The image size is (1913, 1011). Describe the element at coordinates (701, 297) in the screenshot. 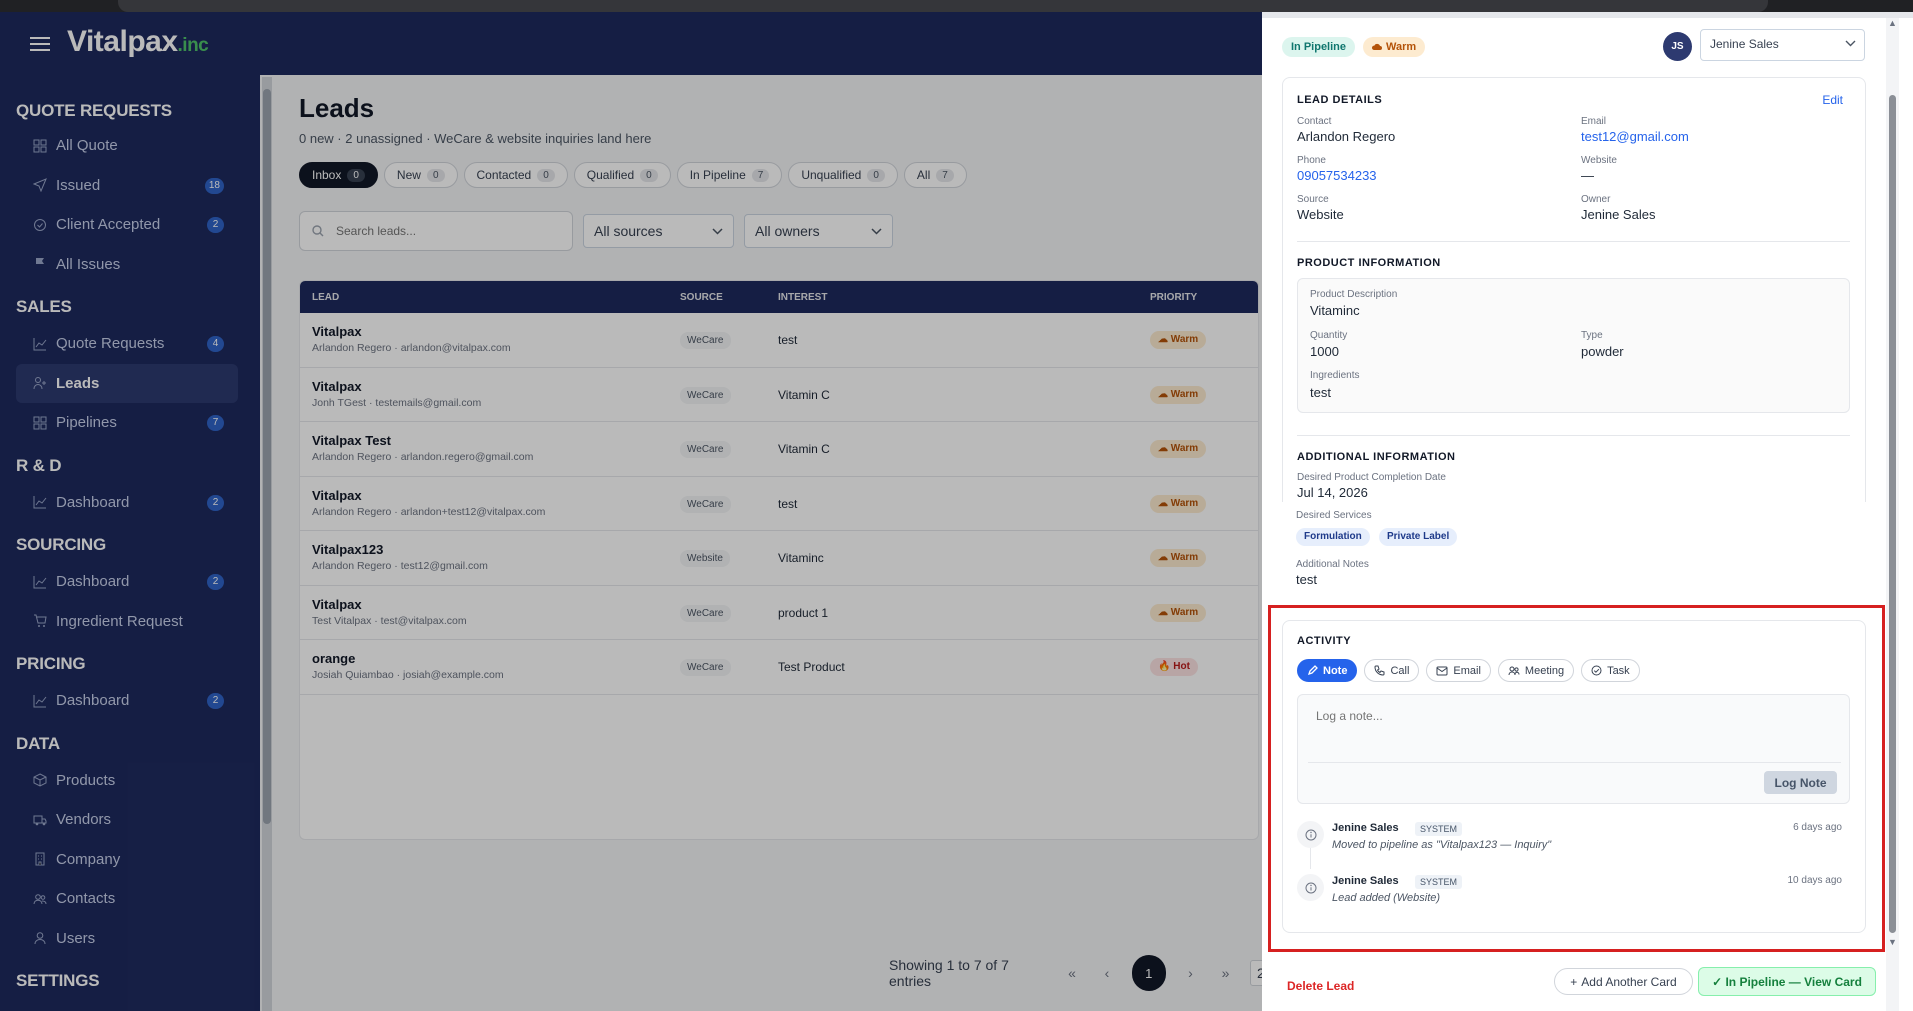

I see `column-header-source: SOURCE` at that location.